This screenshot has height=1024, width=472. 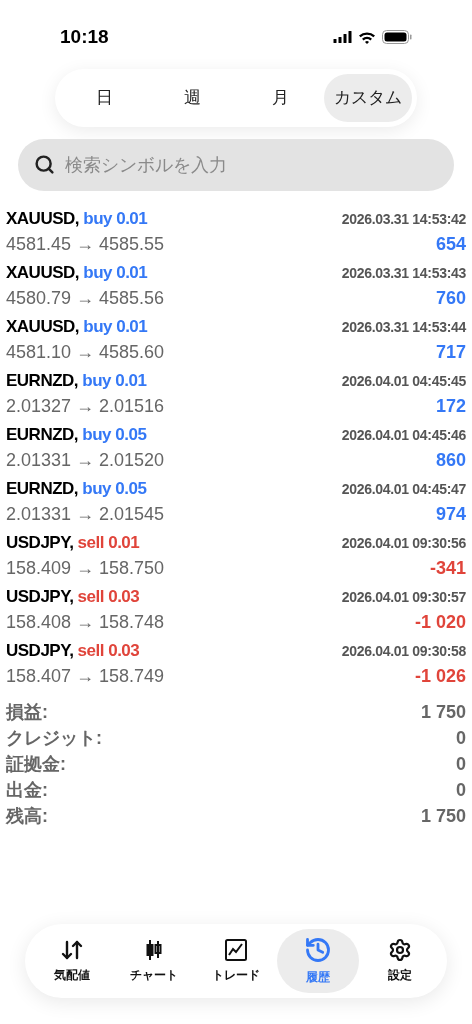 I want to click on trade-prices: 158.409 → 158.750, so click(x=85, y=569).